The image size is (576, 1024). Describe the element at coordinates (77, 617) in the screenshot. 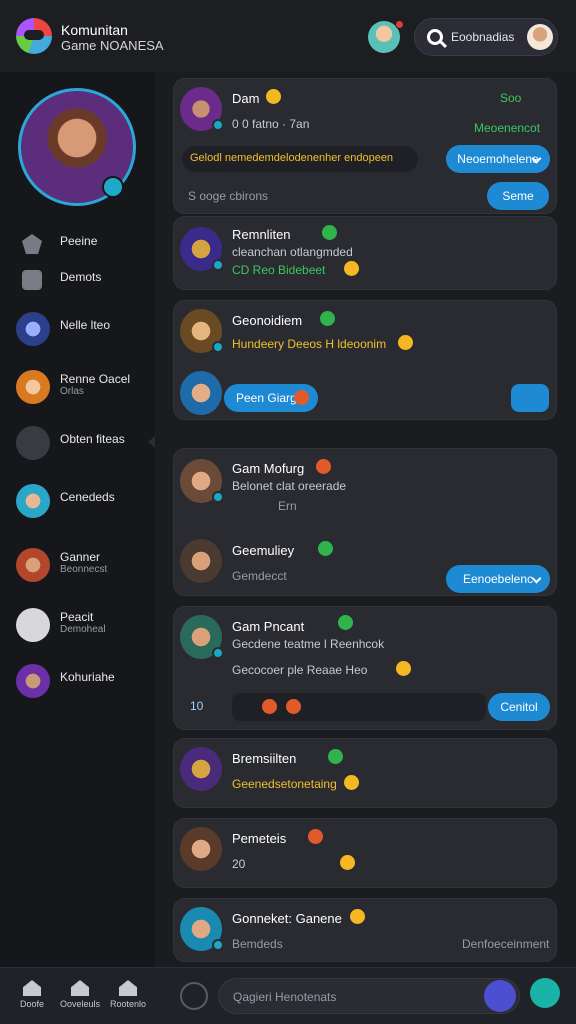

I see `sidebar-item-label: Peacit` at that location.